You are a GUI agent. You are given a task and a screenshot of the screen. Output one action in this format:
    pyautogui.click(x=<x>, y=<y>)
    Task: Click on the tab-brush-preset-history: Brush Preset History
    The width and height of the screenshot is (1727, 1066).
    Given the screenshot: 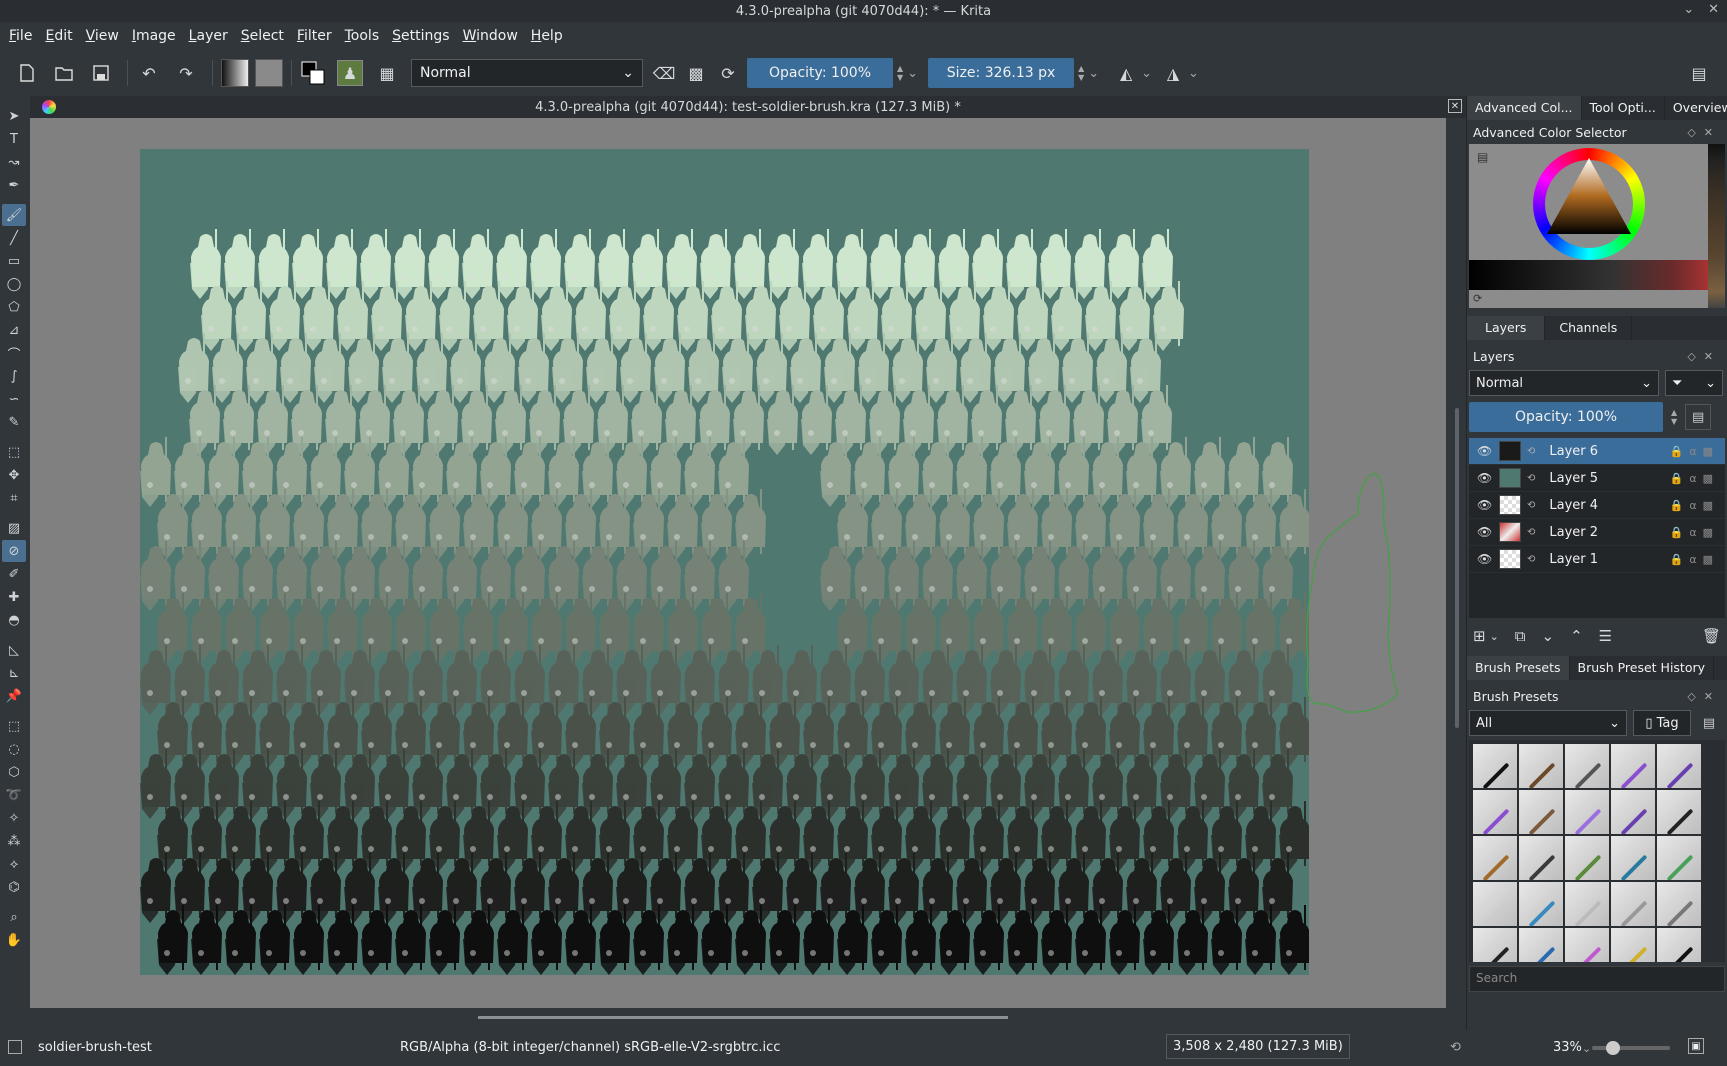 What is the action you would take?
    pyautogui.click(x=1642, y=668)
    